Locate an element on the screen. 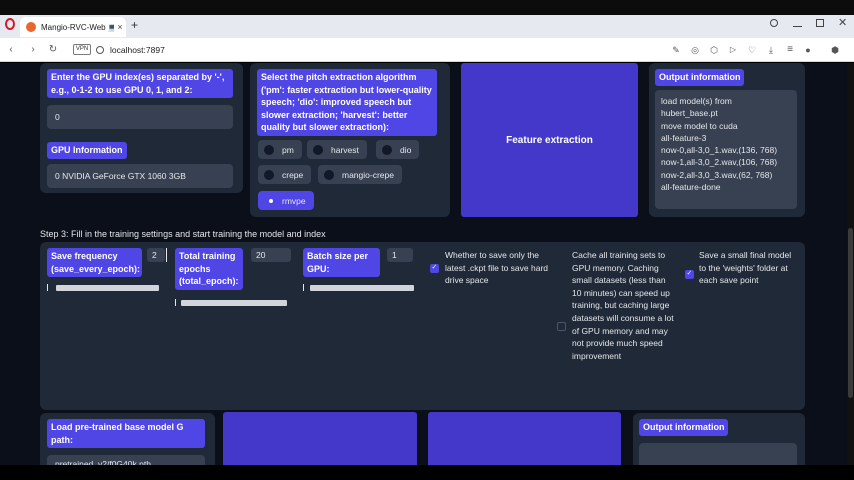  pitch-option-label: pm is located at coordinates (288, 149).